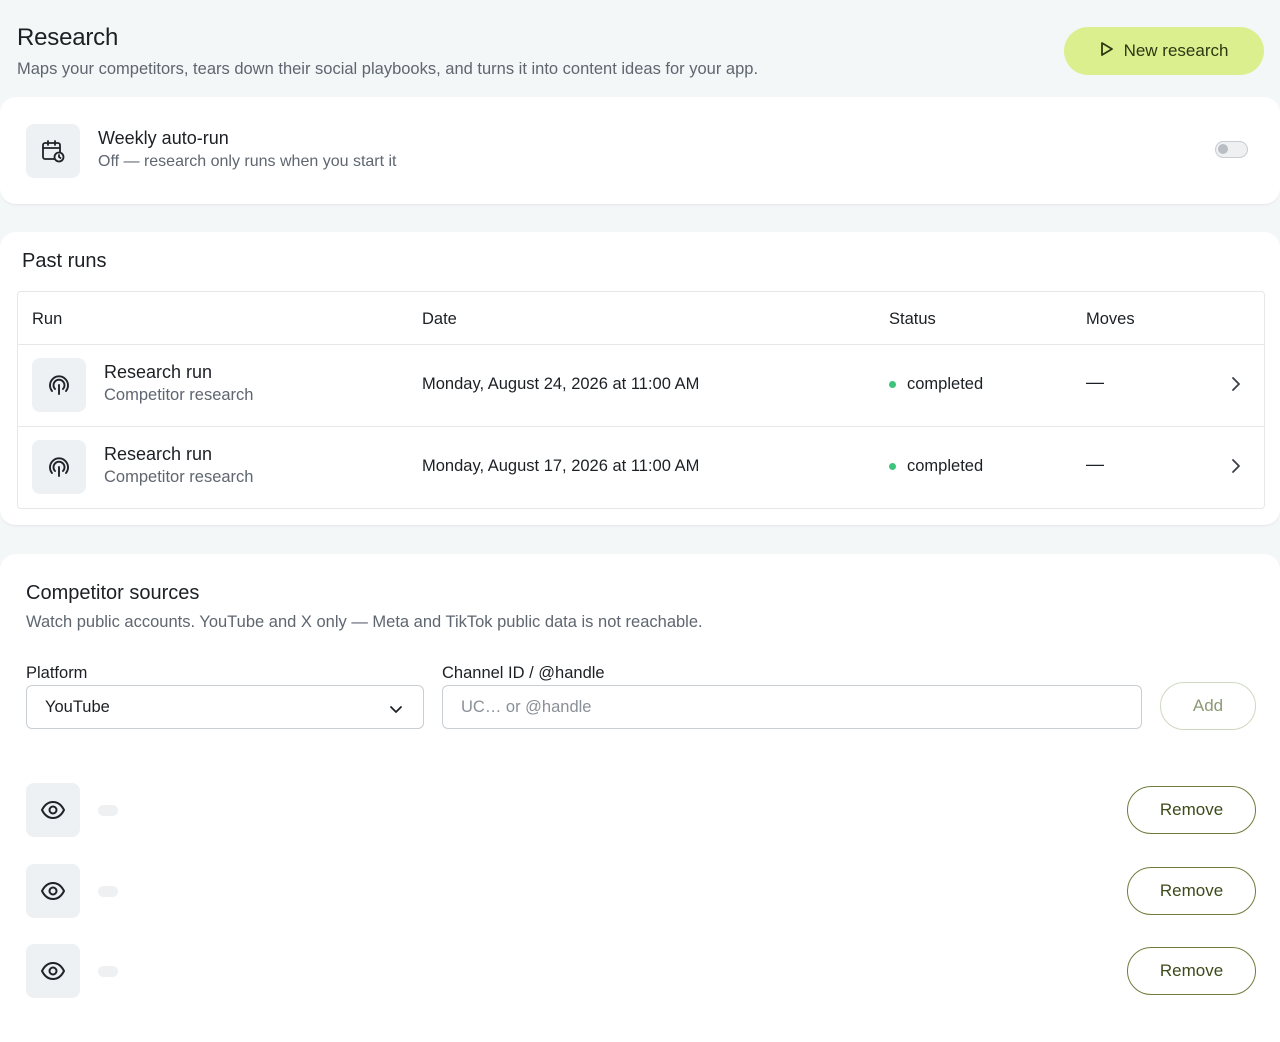 The height and width of the screenshot is (1042, 1280). I want to click on column-header-run: Run, so click(47, 319).